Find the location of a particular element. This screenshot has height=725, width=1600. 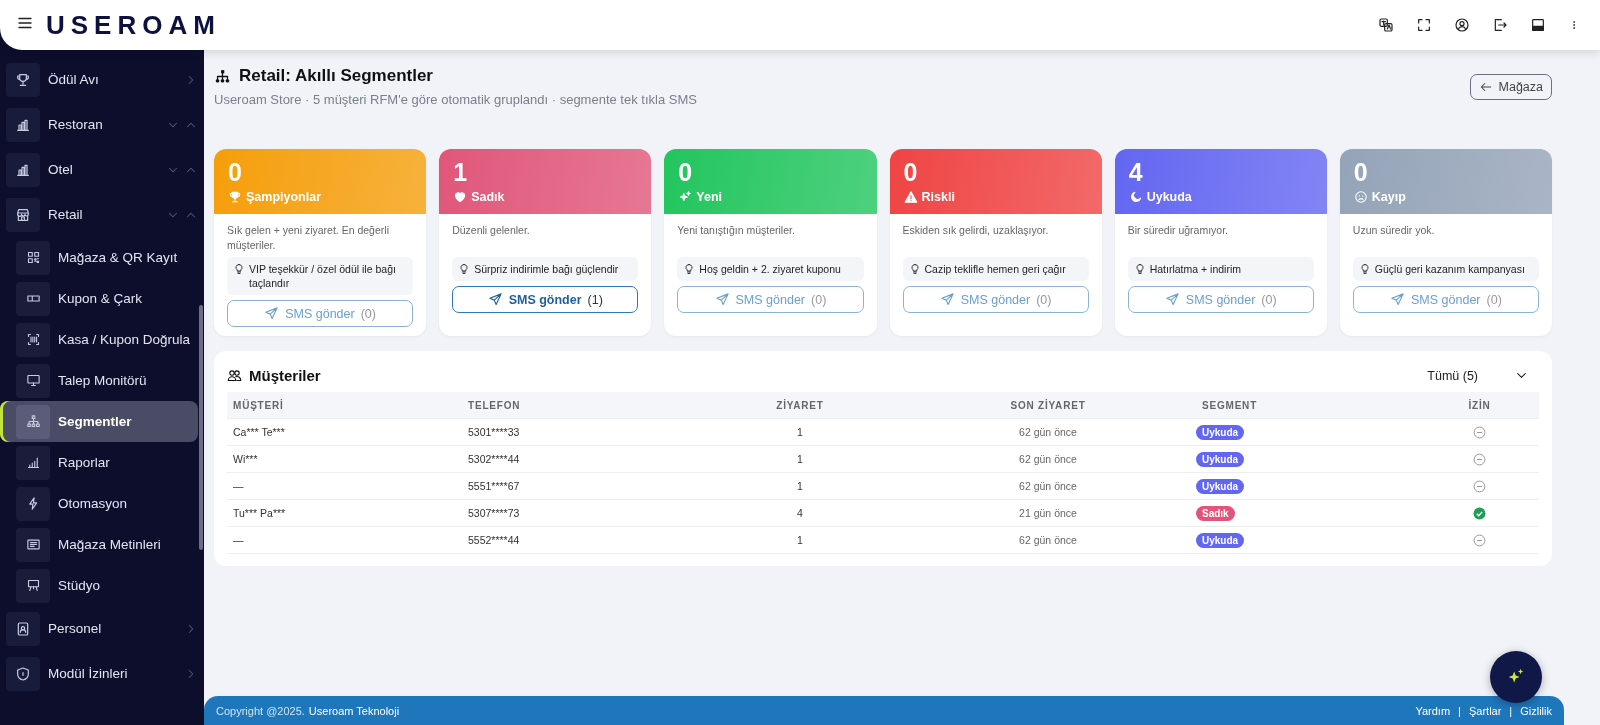

sidebar-item: Otel is located at coordinates (102, 169).